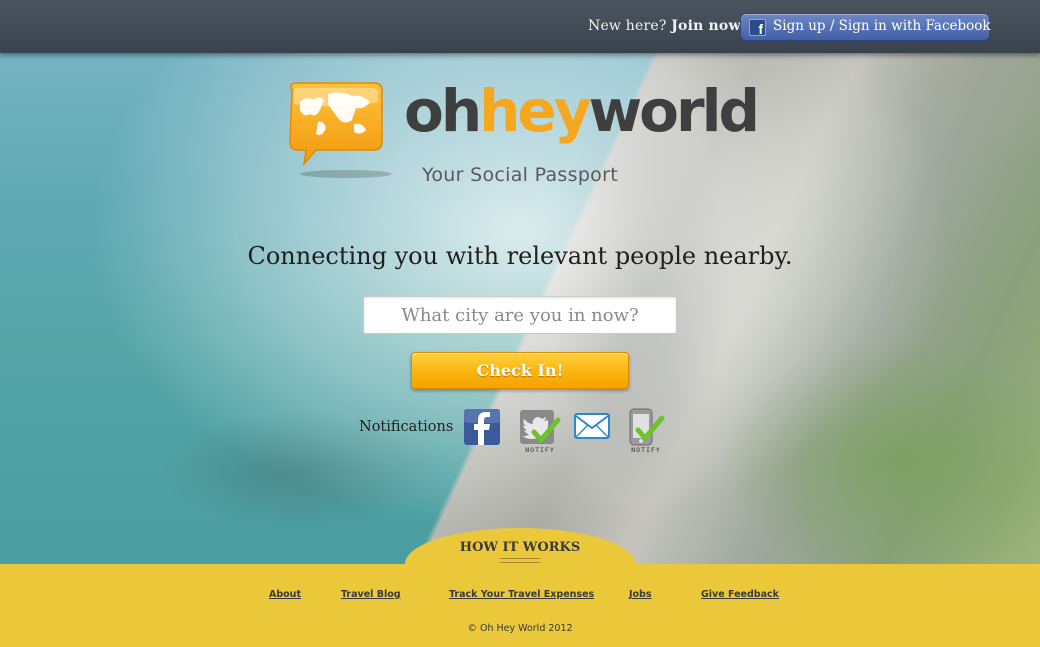 Image resolution: width=1040 pixels, height=647 pixels. I want to click on notifications-label: Notifications, so click(406, 427).